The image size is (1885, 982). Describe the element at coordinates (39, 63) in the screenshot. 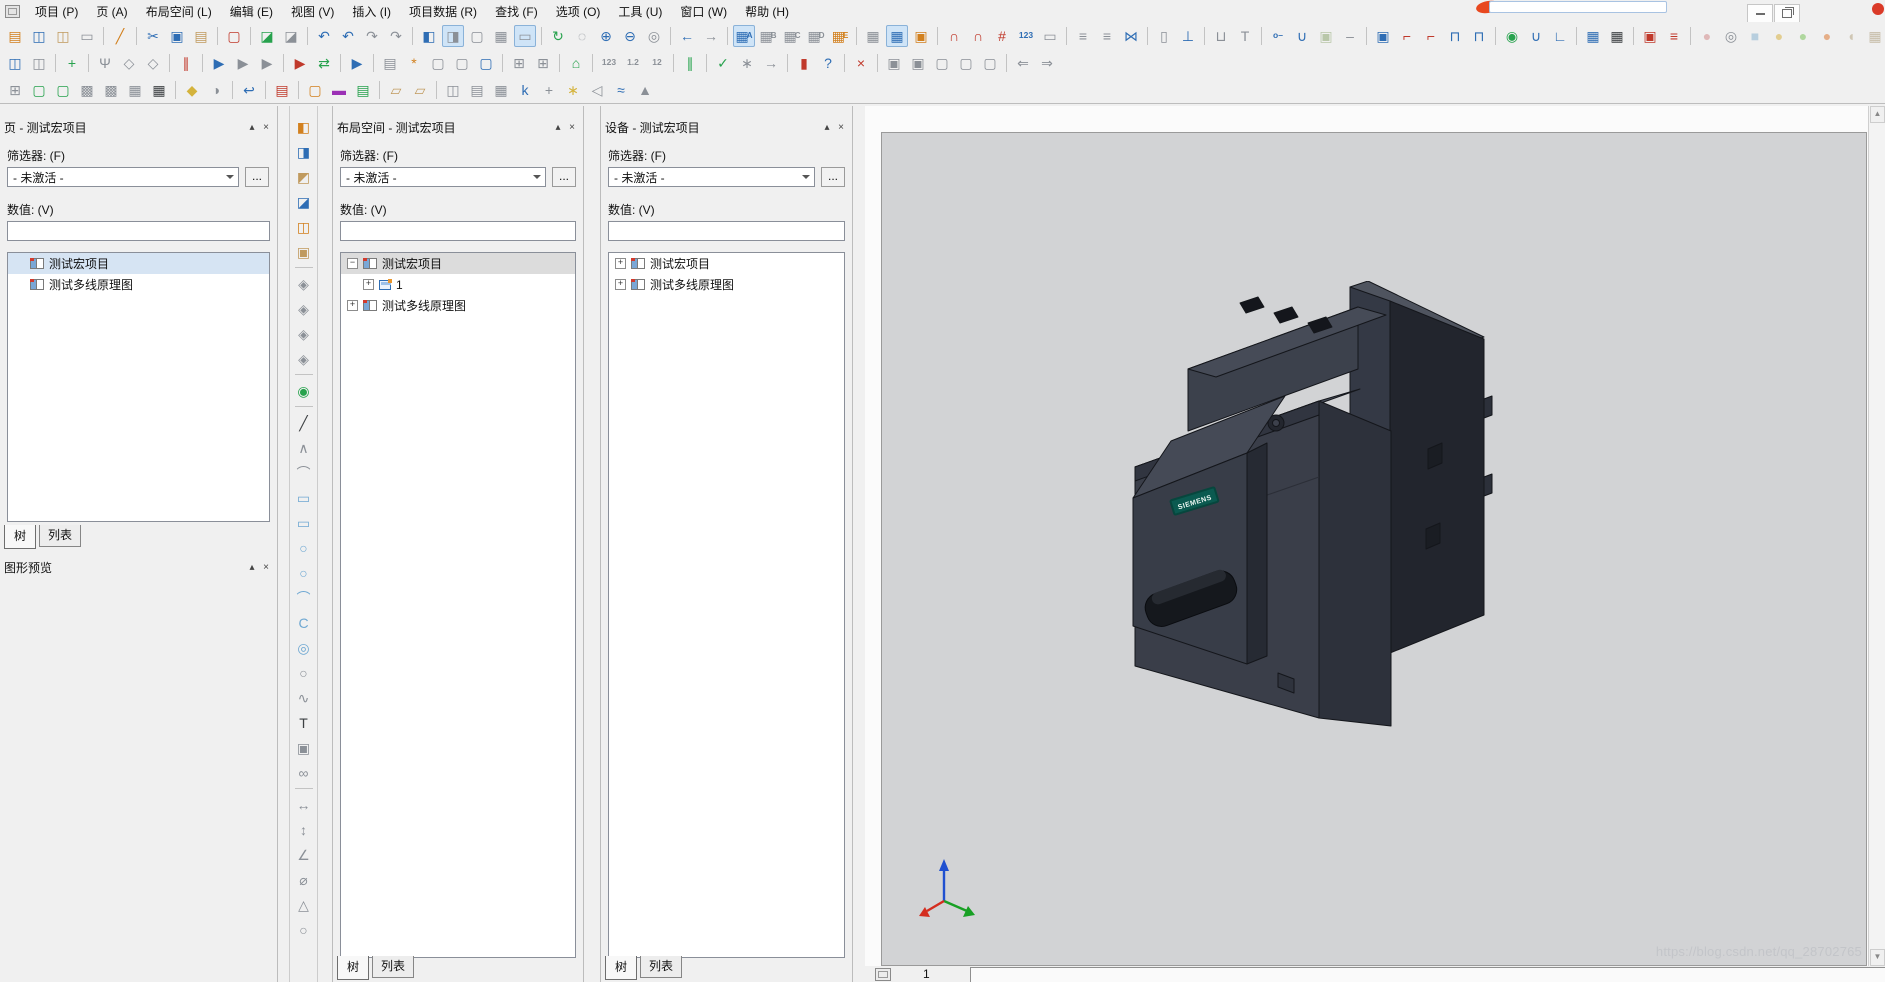

I see `window-tile-icon: ◫` at that location.